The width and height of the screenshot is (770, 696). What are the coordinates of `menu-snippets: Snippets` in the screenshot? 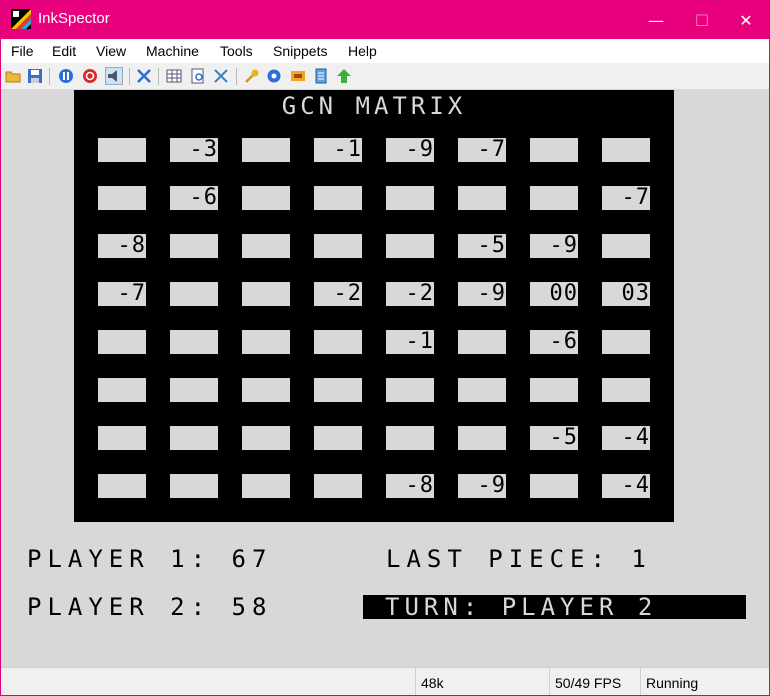 It's located at (300, 51).